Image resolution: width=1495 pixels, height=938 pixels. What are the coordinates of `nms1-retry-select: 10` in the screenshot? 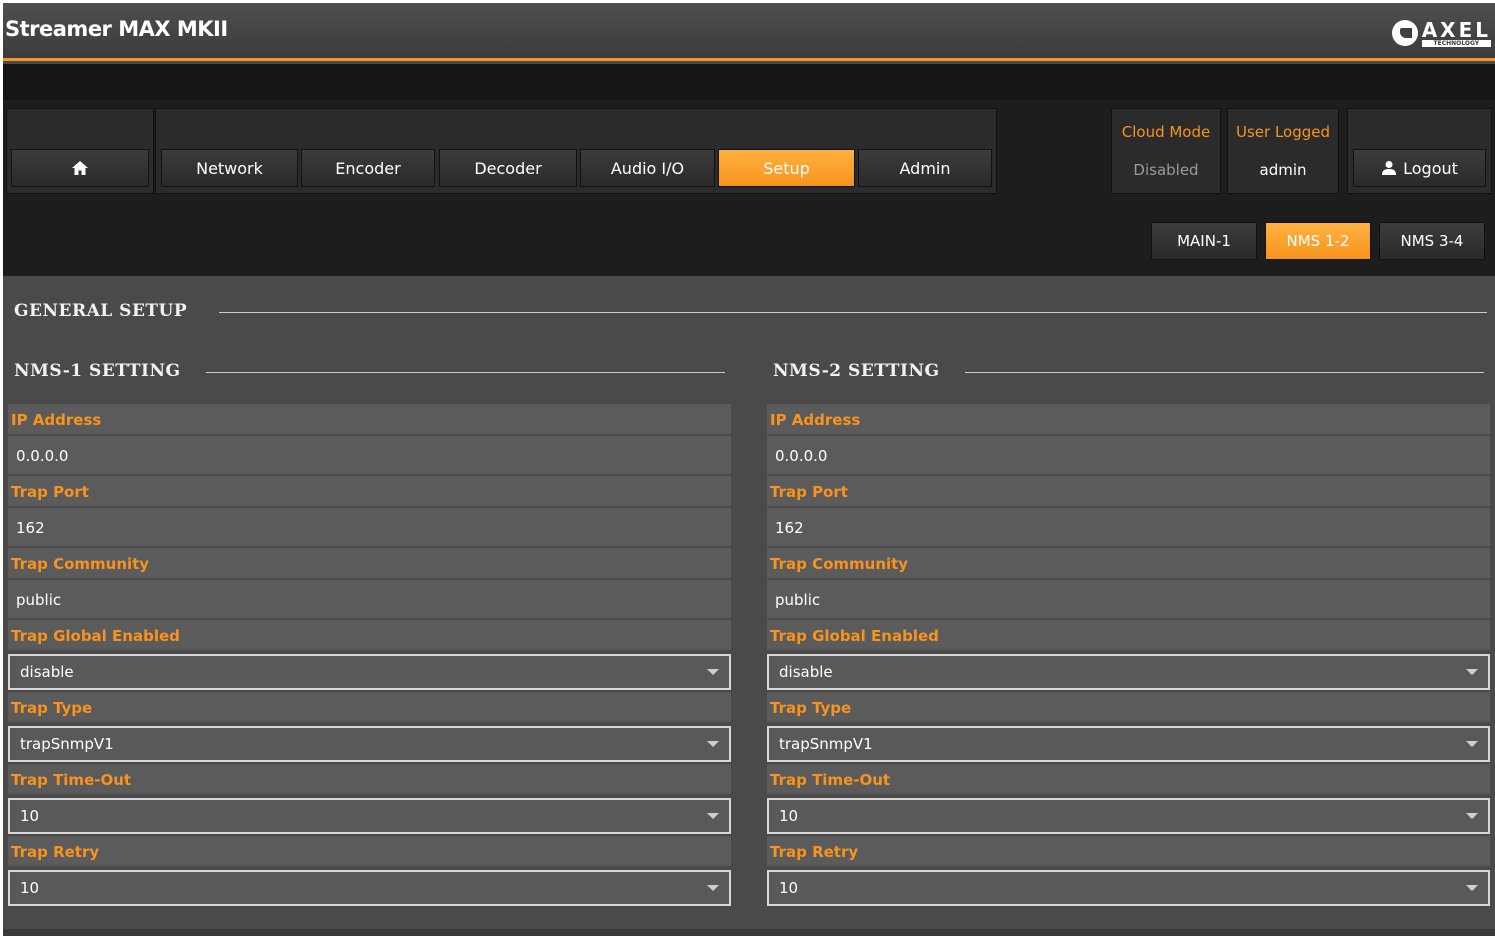 It's located at (369, 888).